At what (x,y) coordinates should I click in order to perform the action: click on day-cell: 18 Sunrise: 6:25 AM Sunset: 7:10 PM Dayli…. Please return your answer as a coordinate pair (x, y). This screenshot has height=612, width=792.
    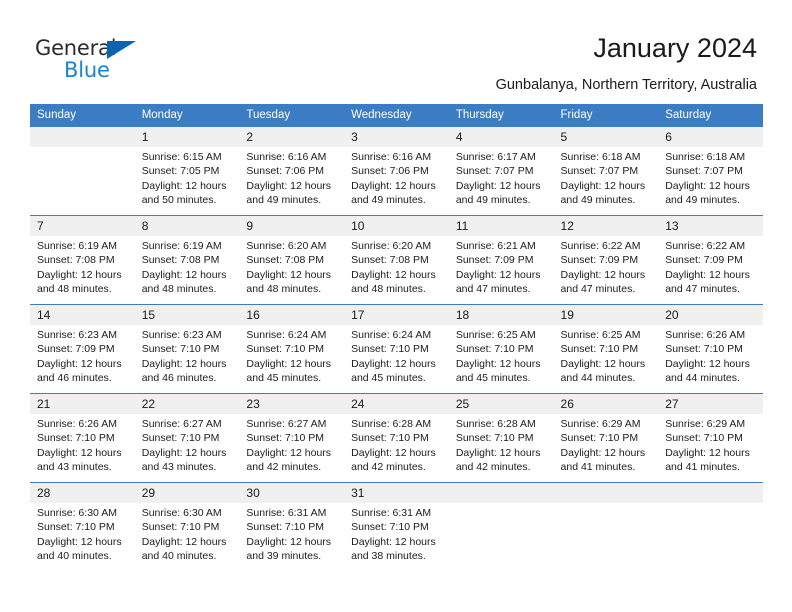
    Looking at the image, I should click on (501, 349).